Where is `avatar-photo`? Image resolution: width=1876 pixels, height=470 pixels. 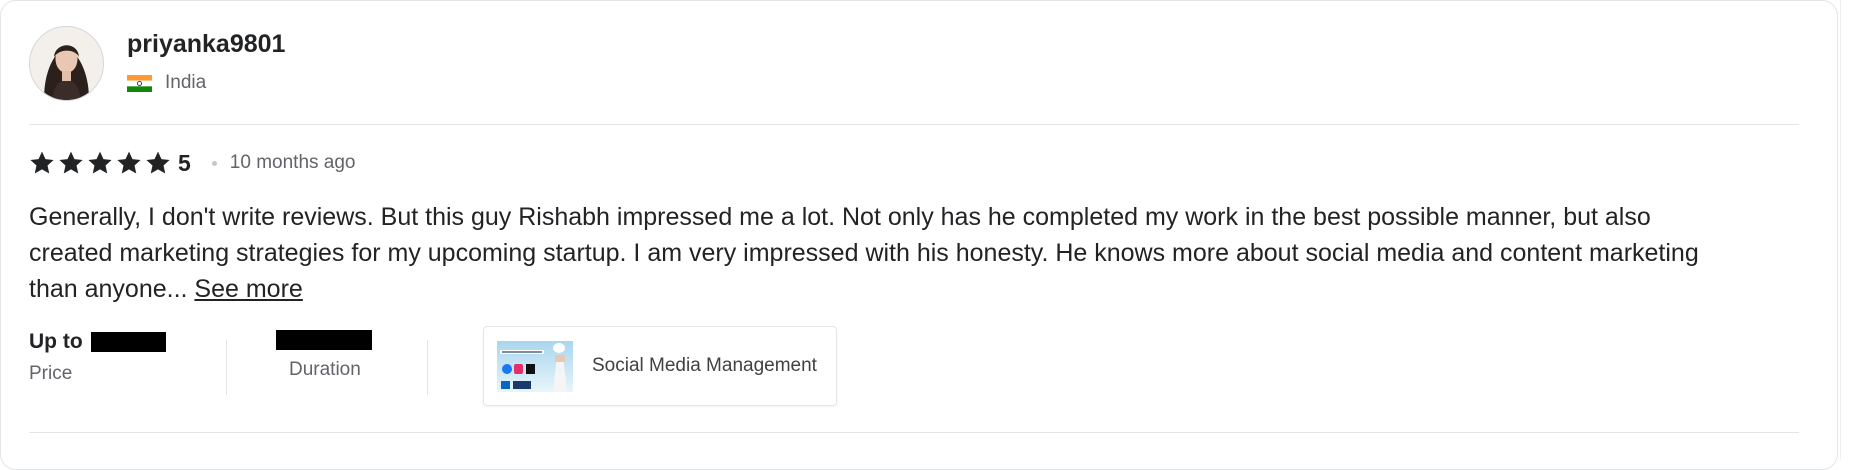
avatar-photo is located at coordinates (66, 63).